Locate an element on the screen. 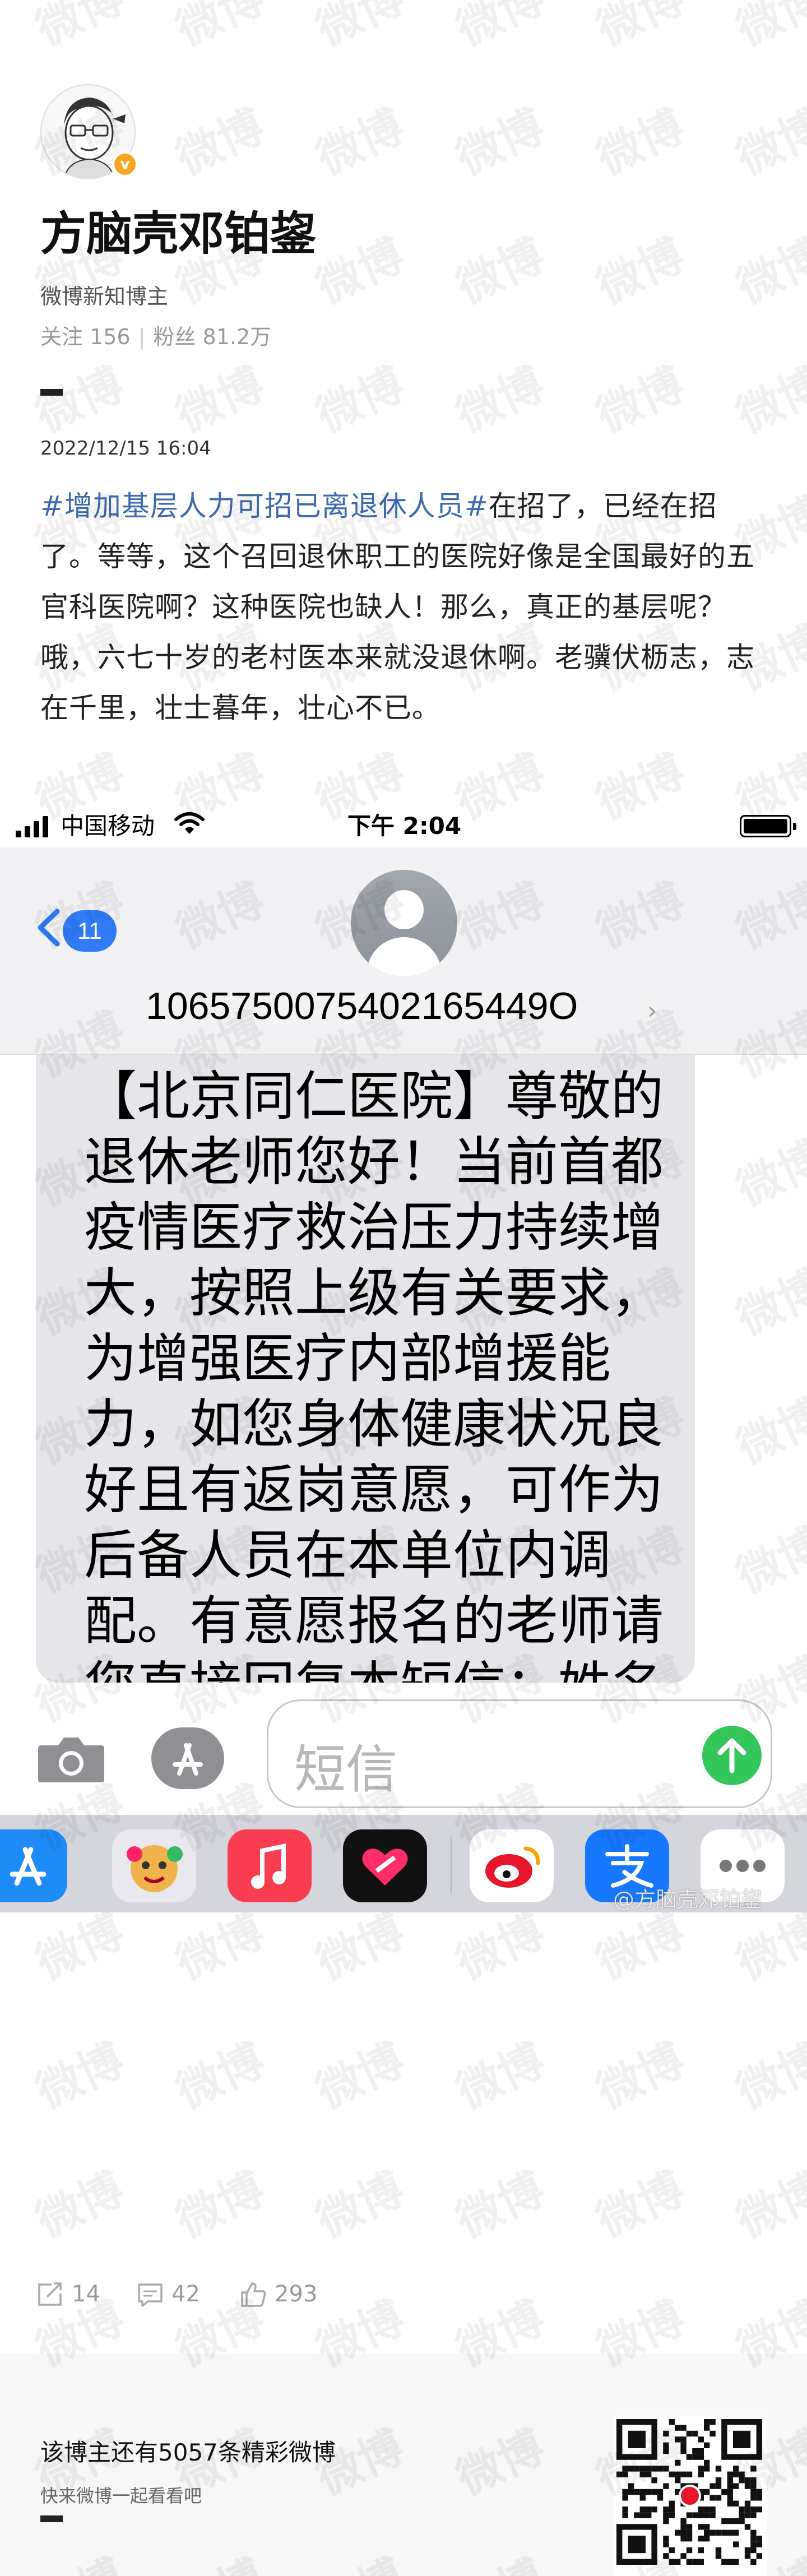 The width and height of the screenshot is (807, 2576). carrier-label: 中国移动 is located at coordinates (108, 826).